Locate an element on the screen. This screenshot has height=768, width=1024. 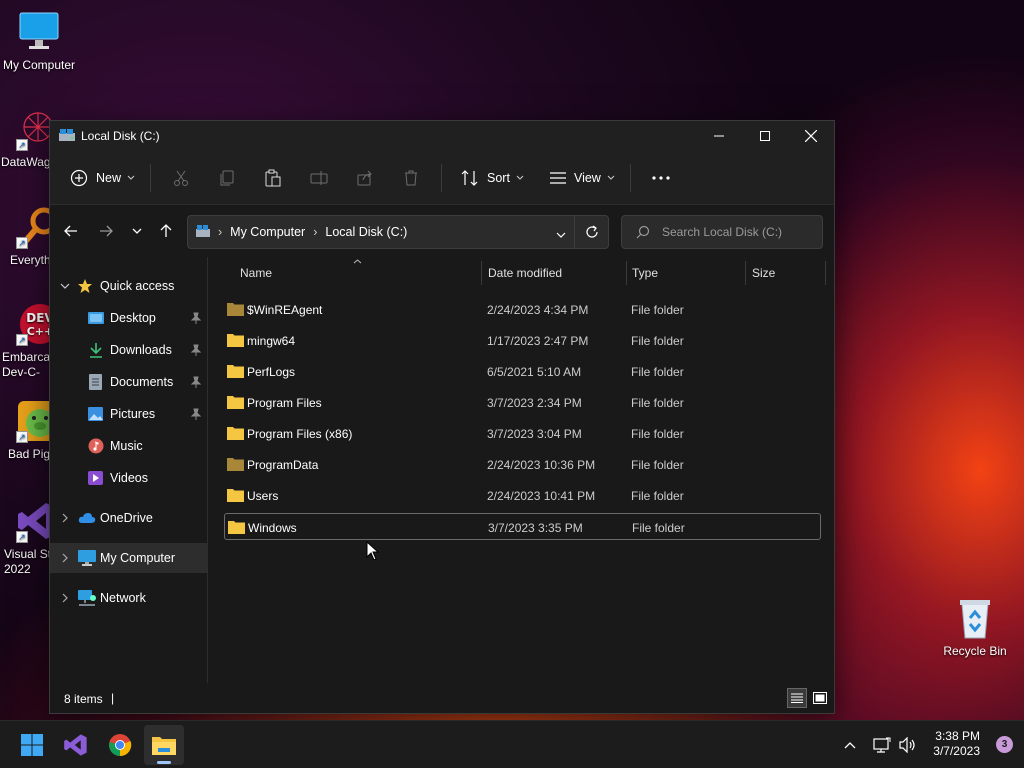
refresh-button is located at coordinates (591, 232).